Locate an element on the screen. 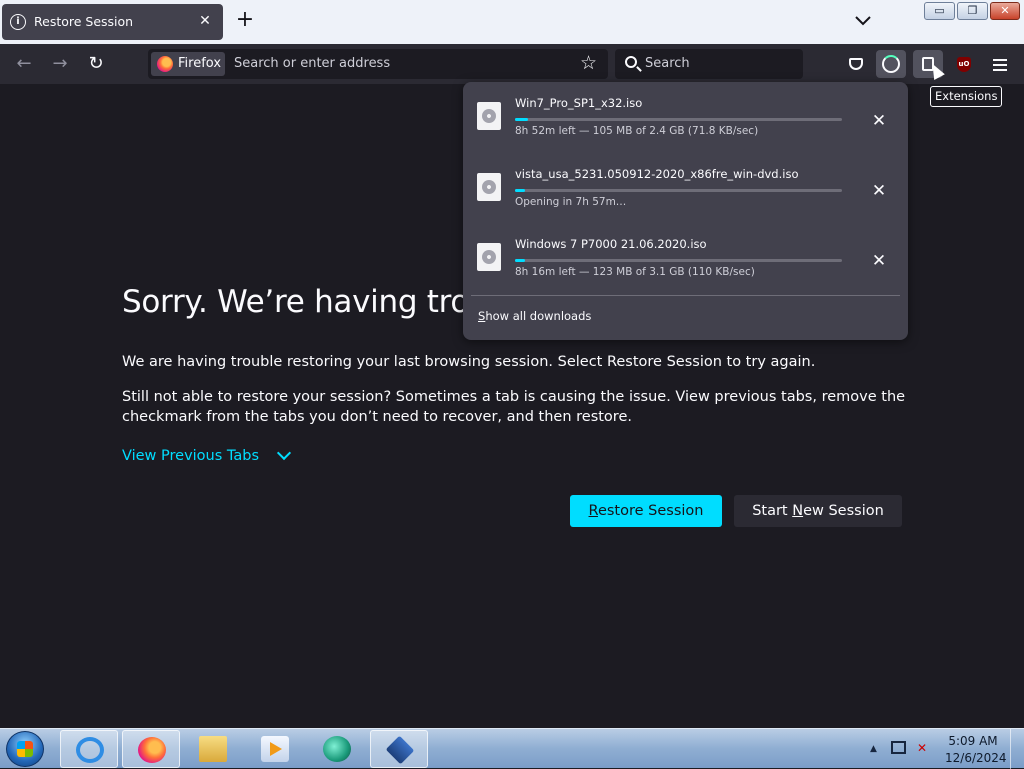  downloads-button is located at coordinates (891, 64).